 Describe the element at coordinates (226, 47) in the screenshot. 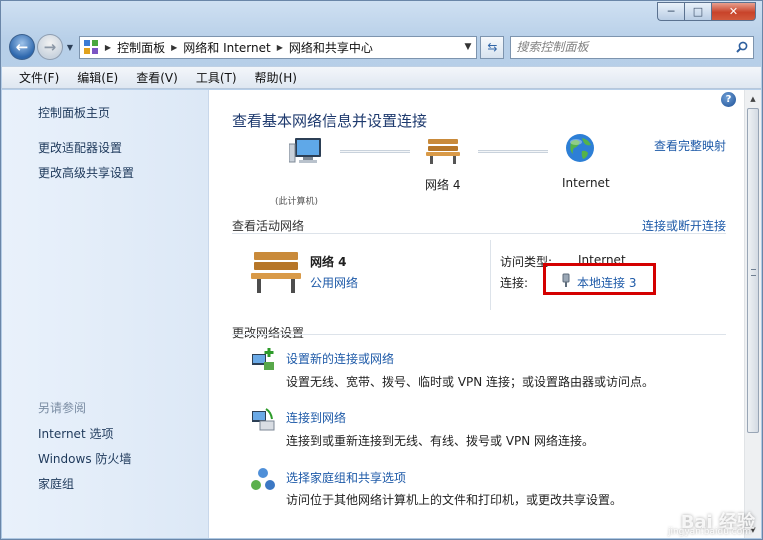

I see `breadcrumb-network-internet: 网络和 Internet` at that location.